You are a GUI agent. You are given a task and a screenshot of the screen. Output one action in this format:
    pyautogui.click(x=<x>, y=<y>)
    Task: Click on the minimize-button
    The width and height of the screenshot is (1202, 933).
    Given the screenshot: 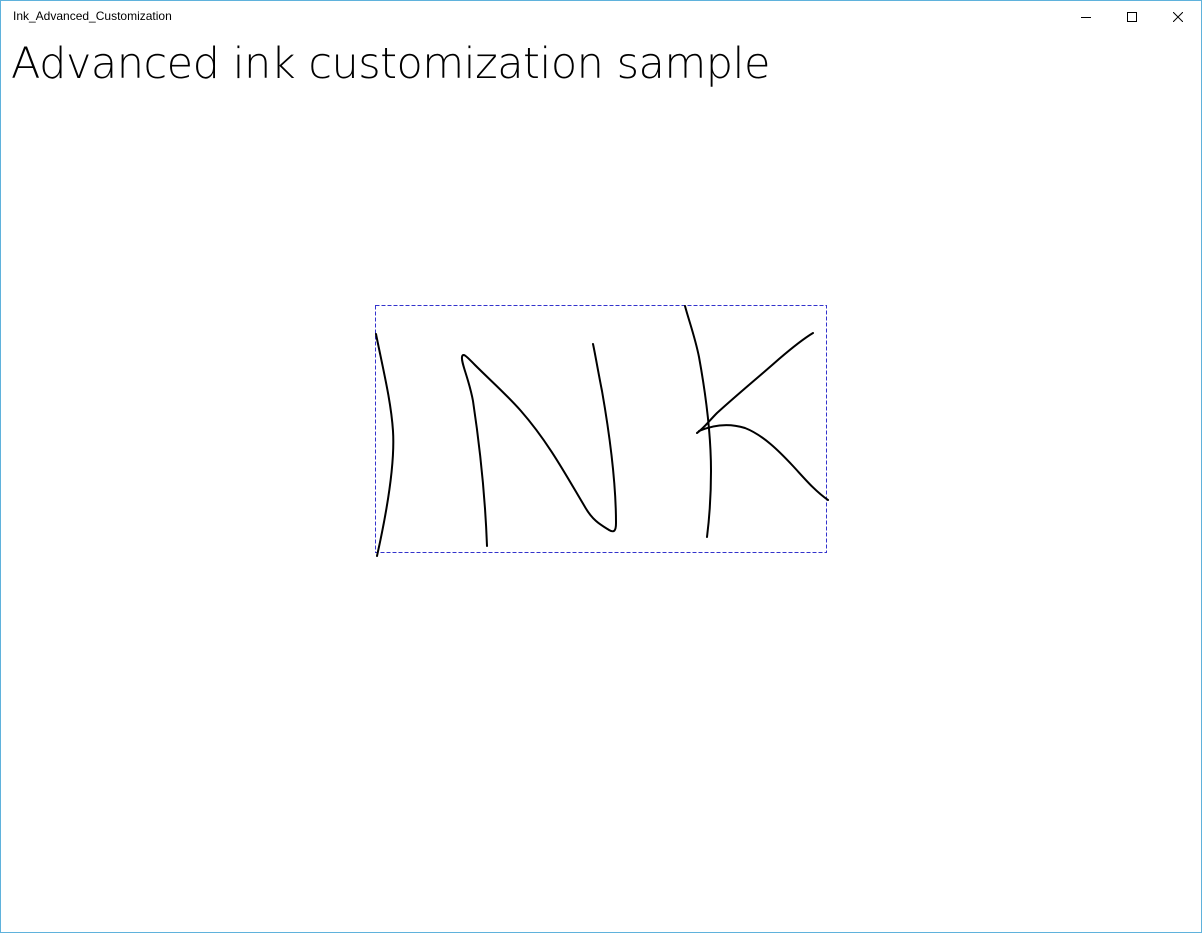 What is the action you would take?
    pyautogui.click(x=1086, y=16)
    